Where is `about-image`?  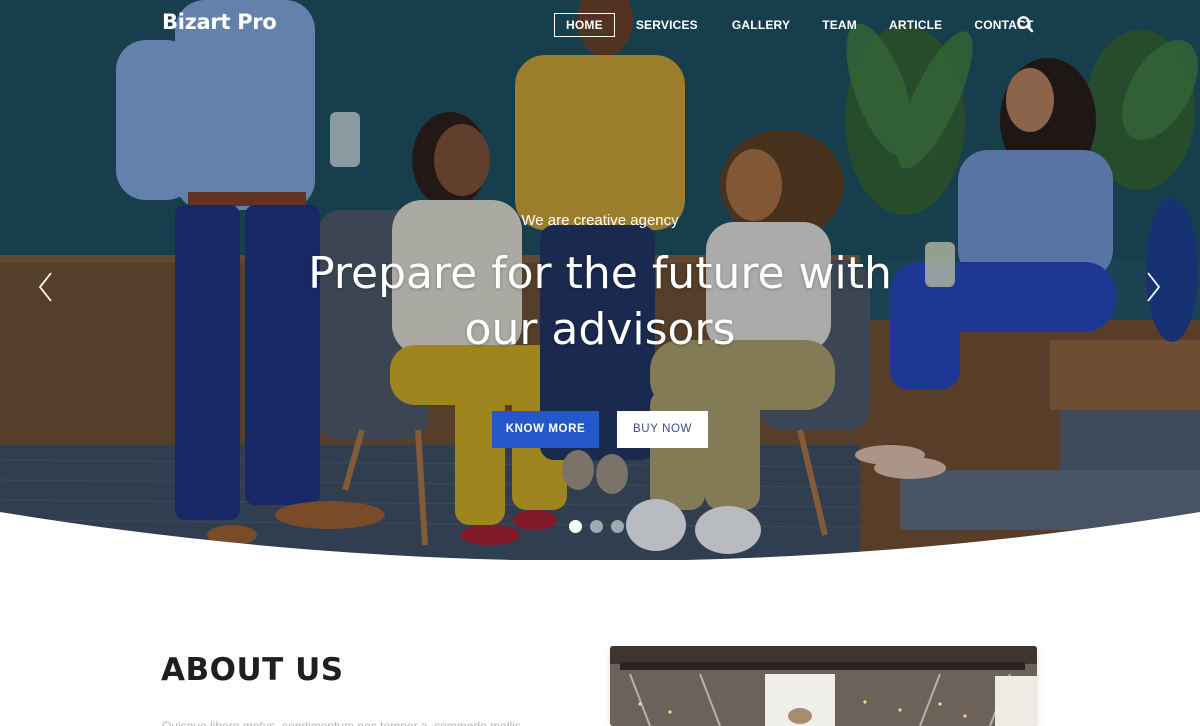
about-image is located at coordinates (823, 686).